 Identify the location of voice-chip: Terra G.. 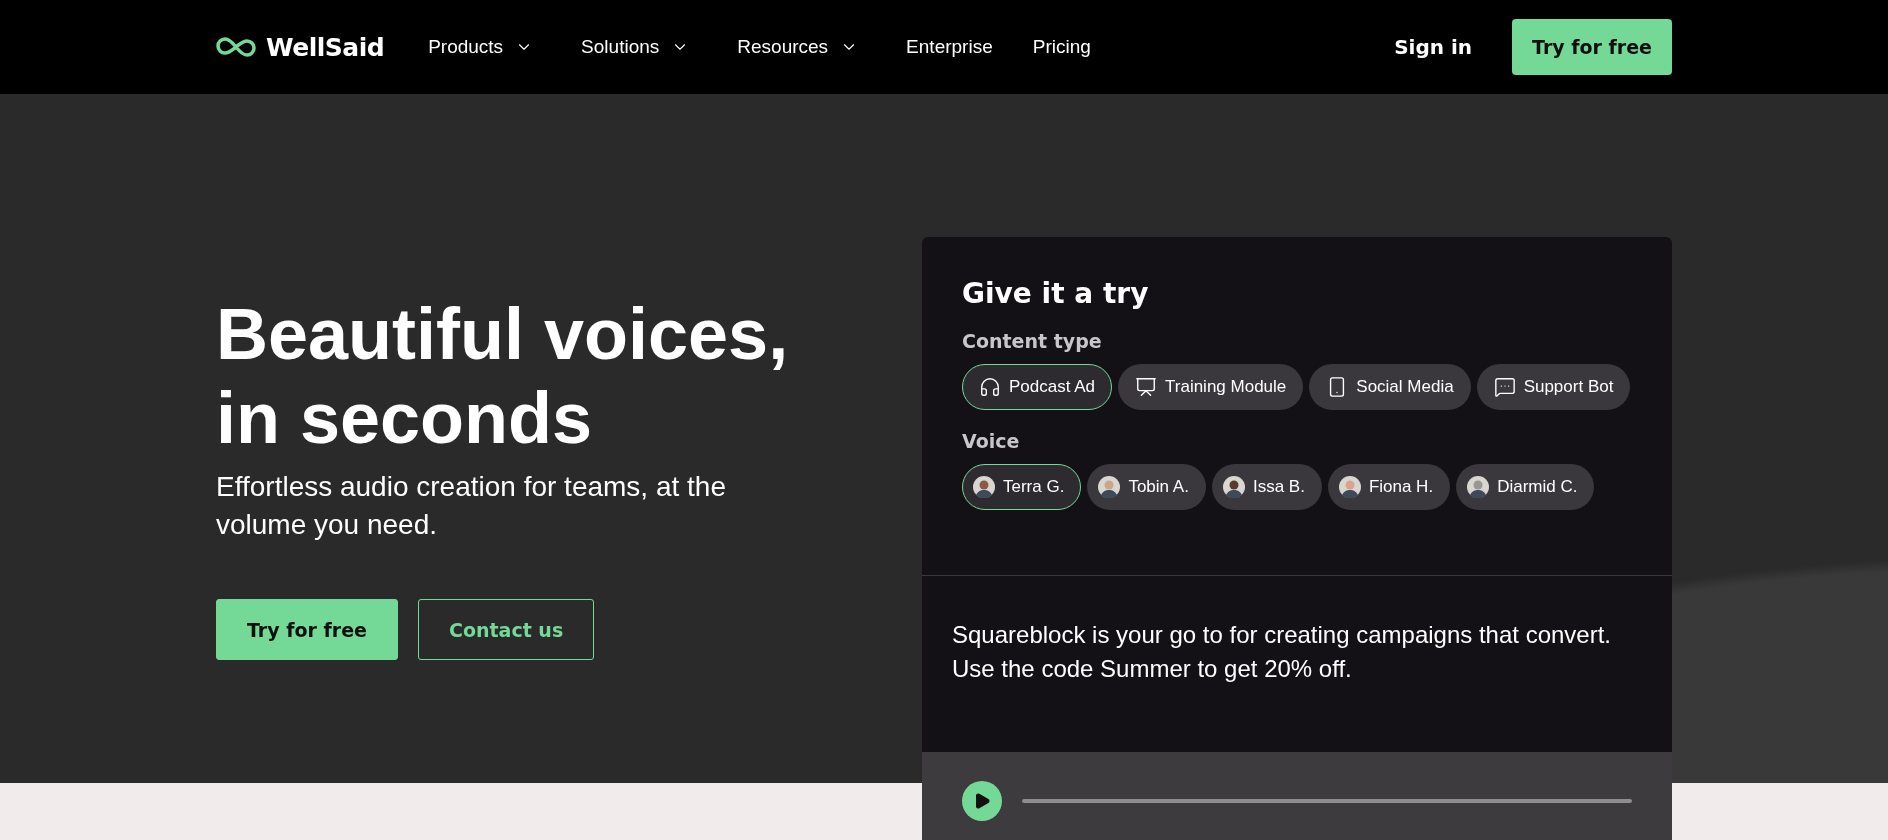
(1022, 487).